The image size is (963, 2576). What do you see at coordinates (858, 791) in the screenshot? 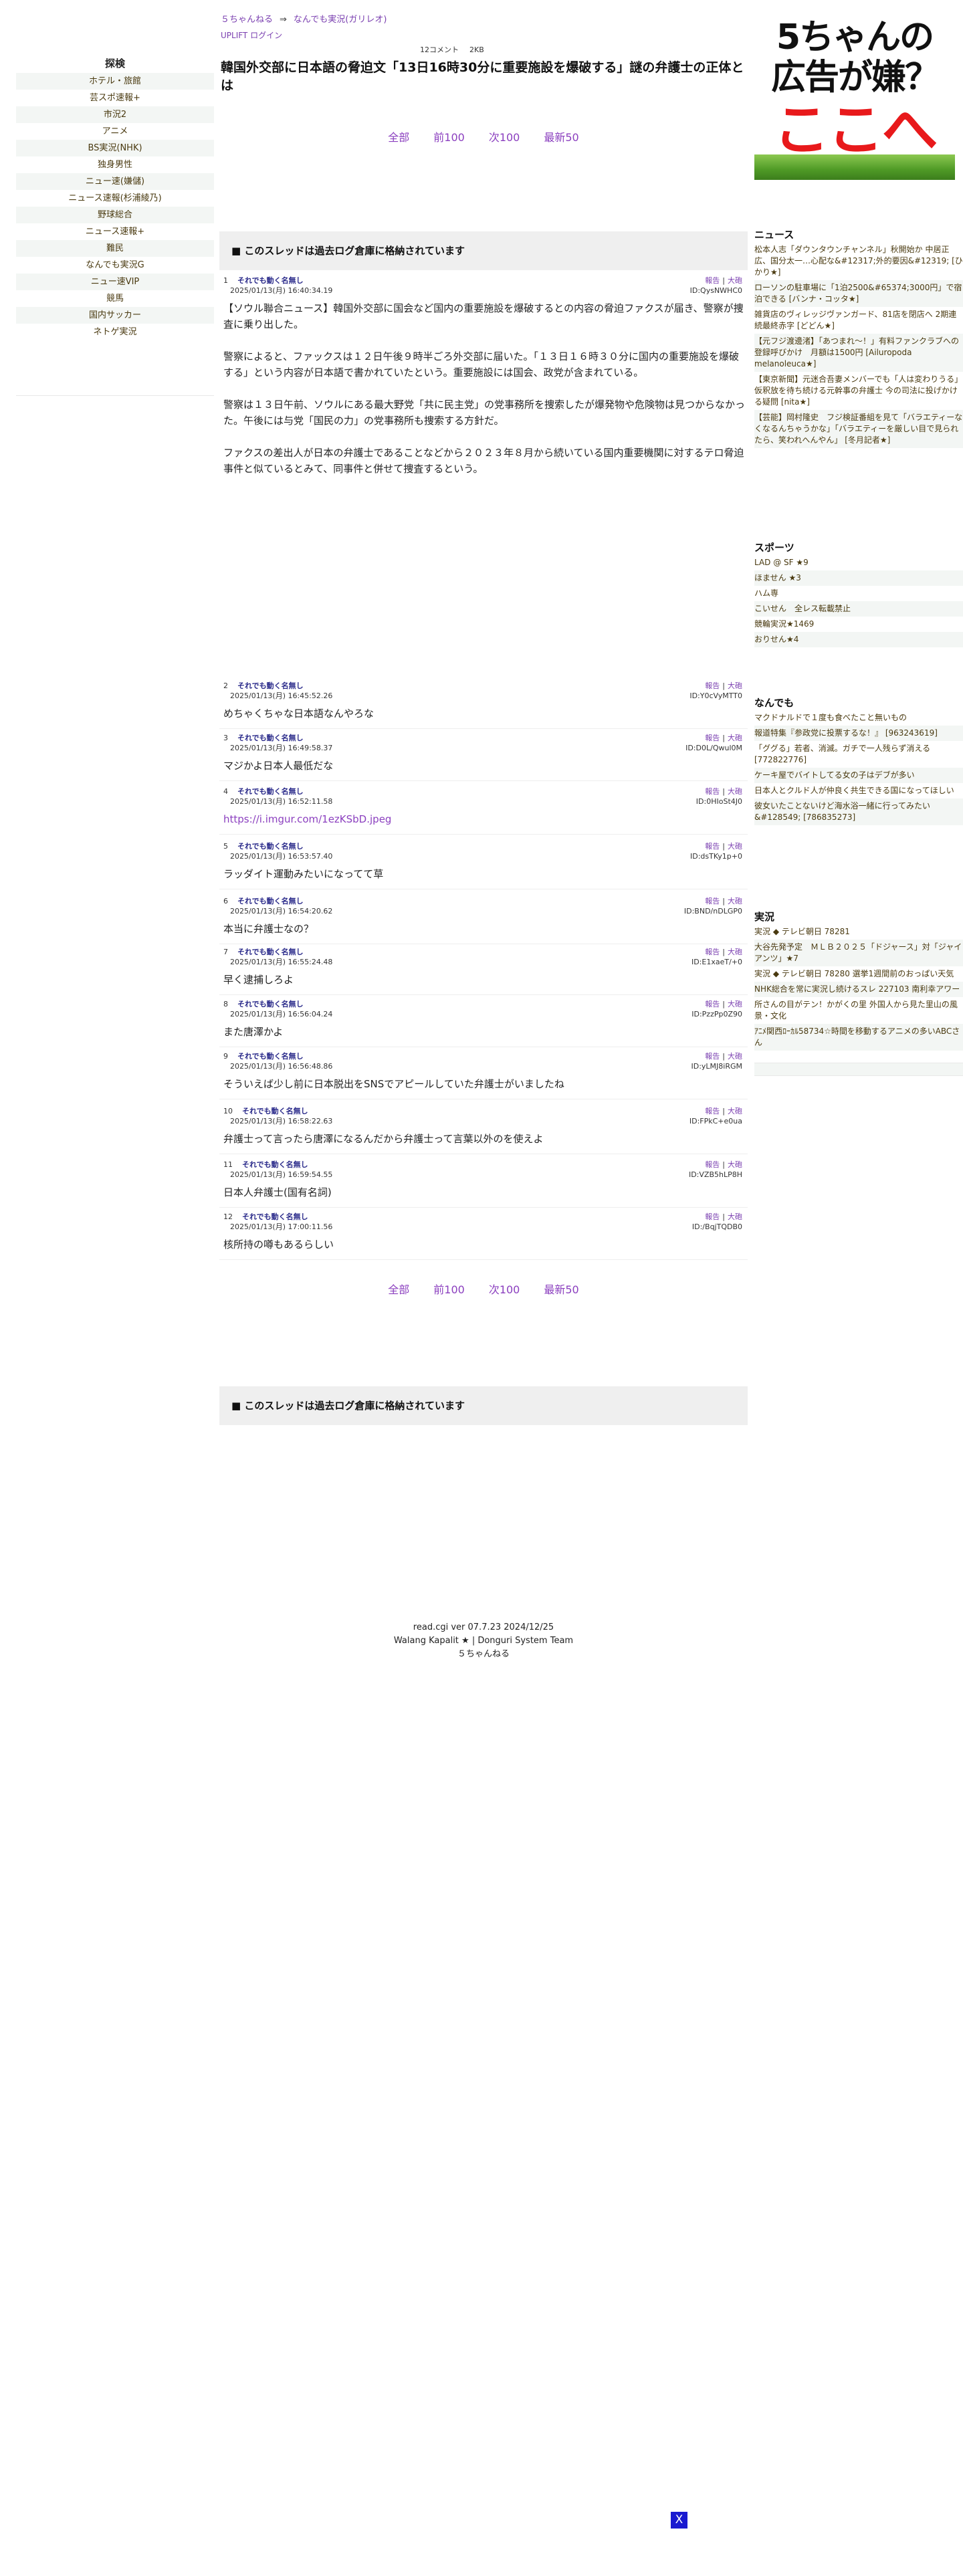
I see `nandemo-item: 日本人とクルド人が仲良く共生できる国になってほしい` at bounding box center [858, 791].